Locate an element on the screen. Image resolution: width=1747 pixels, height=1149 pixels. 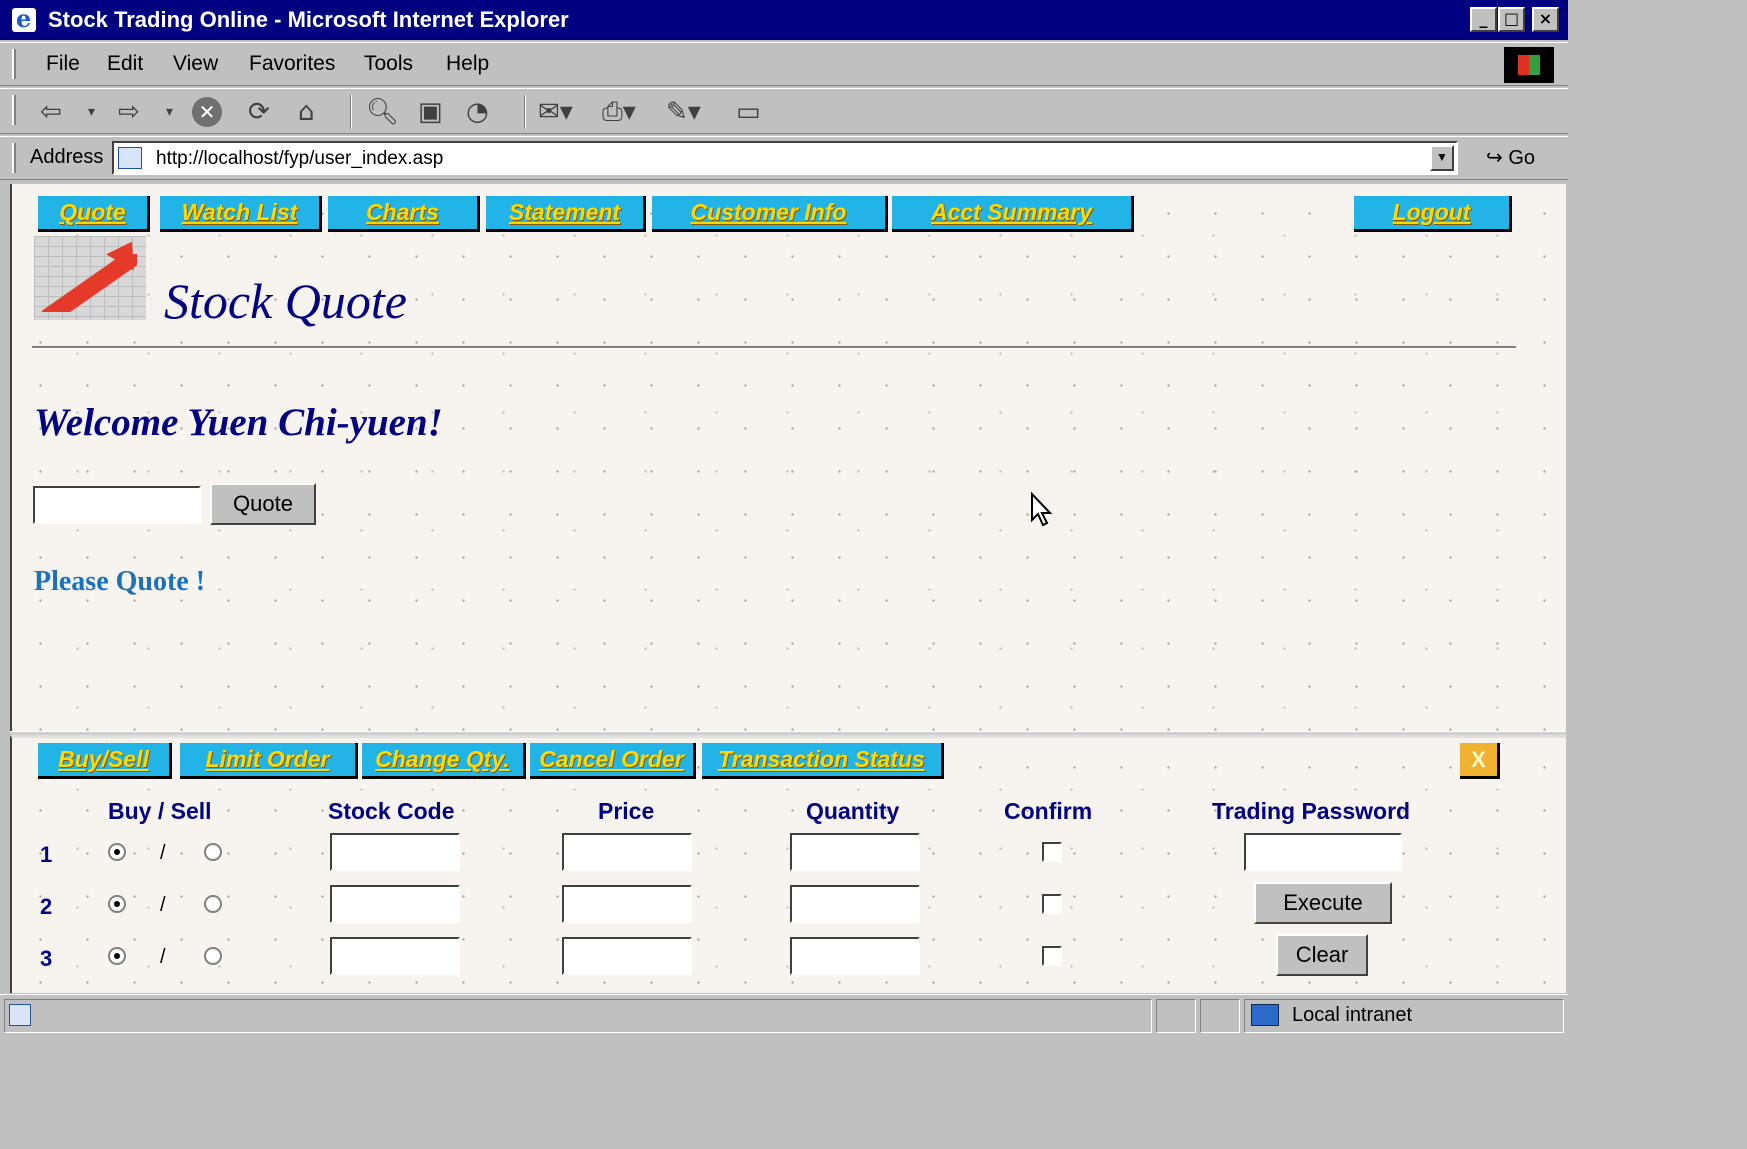
go-label: Go is located at coordinates (1522, 158).